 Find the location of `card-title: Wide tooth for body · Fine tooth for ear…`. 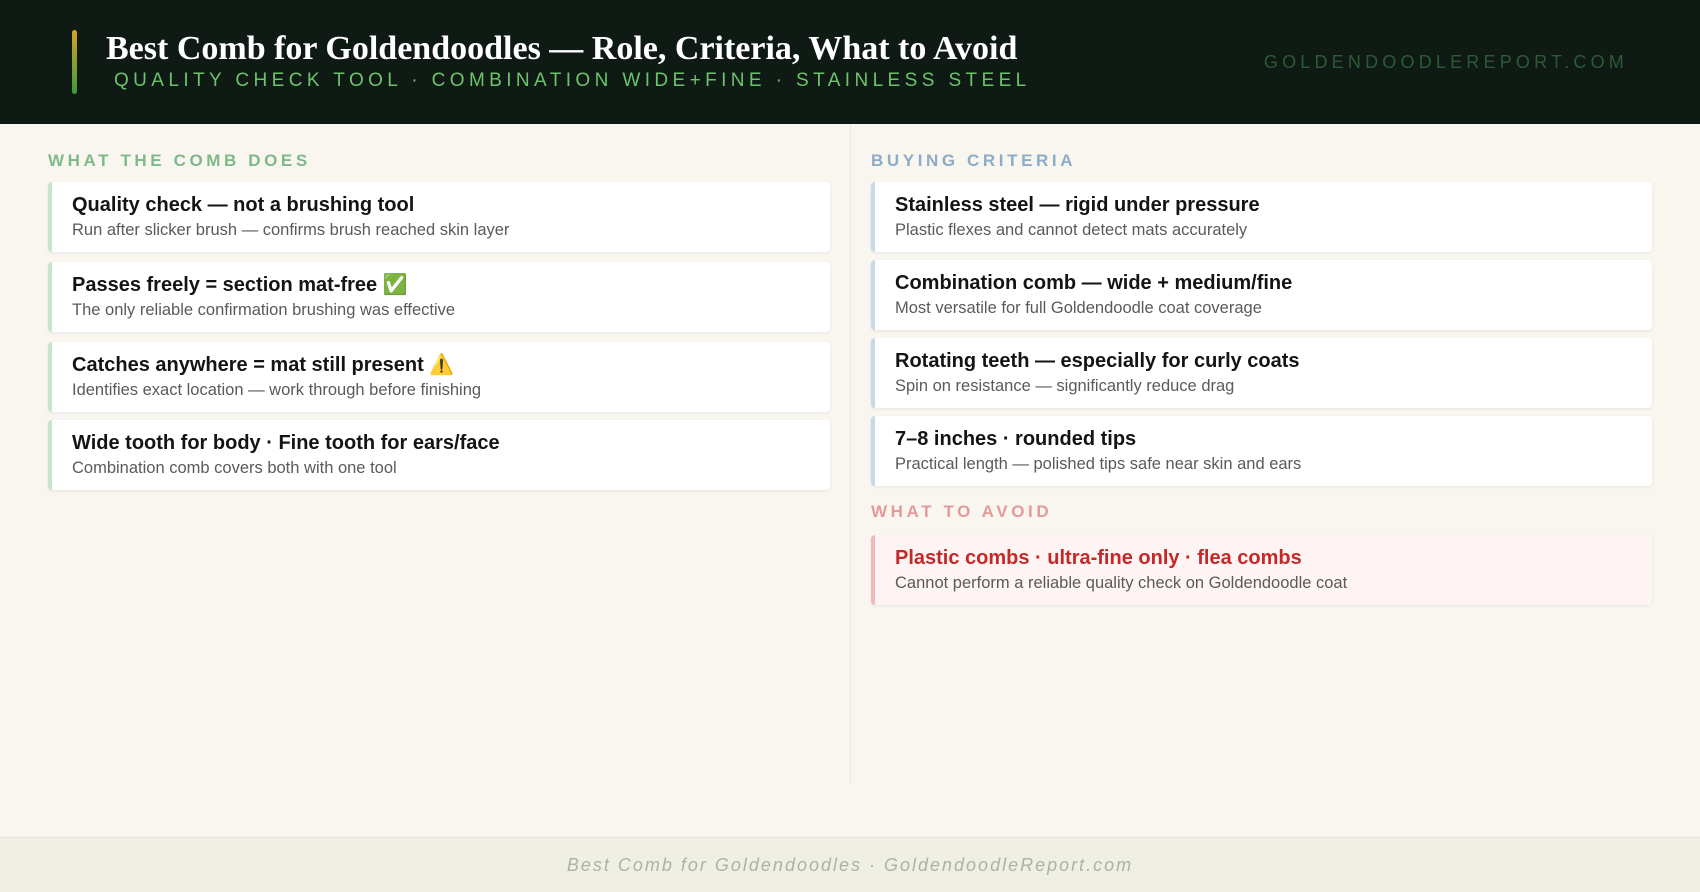

card-title: Wide tooth for body · Fine tooth for ear… is located at coordinates (286, 443).